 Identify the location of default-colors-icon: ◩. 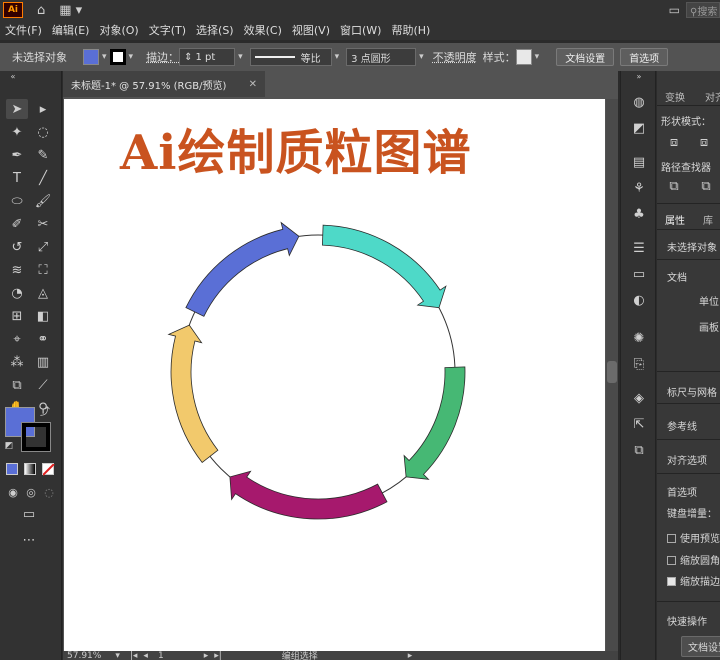
(9, 446).